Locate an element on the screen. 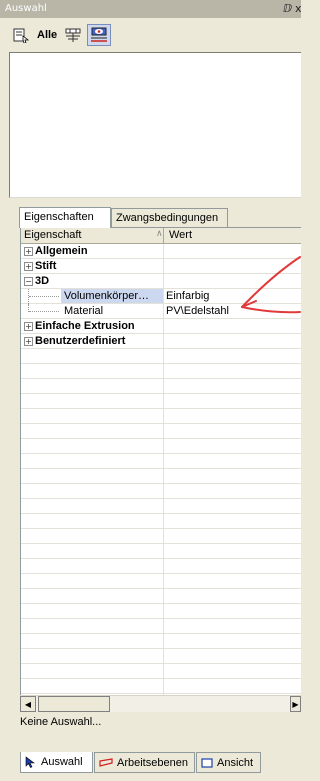 Image resolution: width=320 pixels, height=781 pixels. grid-header: Eigenschaft ∧ Wert is located at coordinates (161, 236).